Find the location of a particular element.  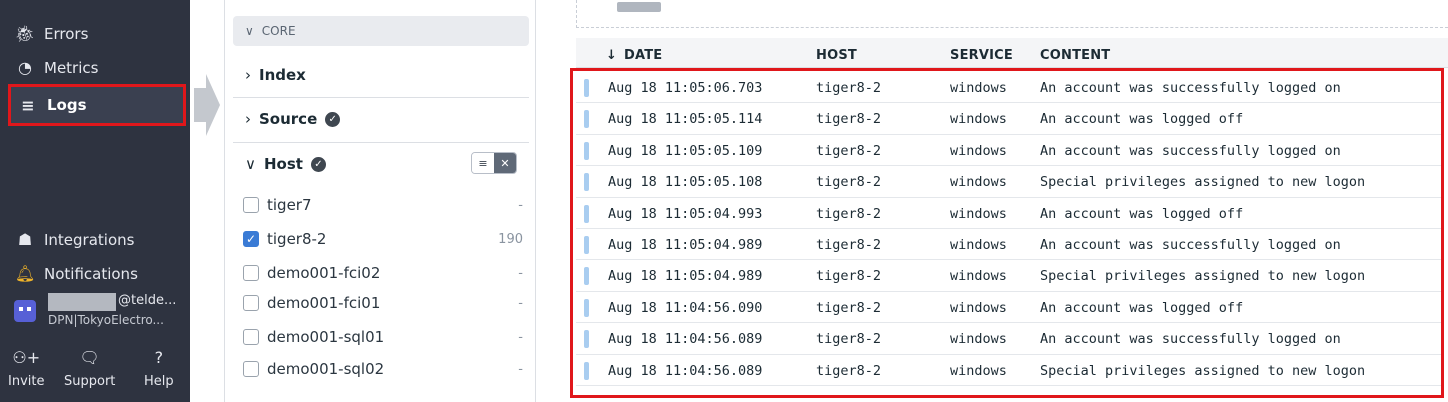

column-header-service: SERVICE is located at coordinates (981, 55).